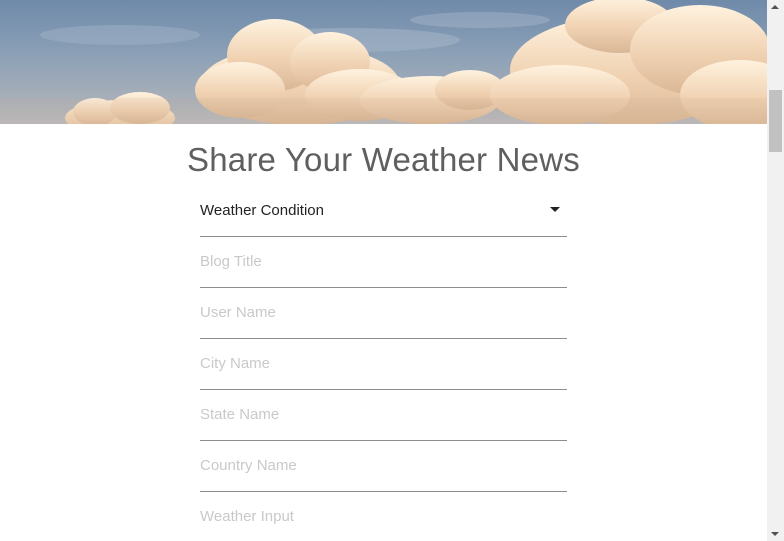 This screenshot has height=541, width=784. What do you see at coordinates (383, 159) in the screenshot?
I see `page-title: Share Your Weather News` at bounding box center [383, 159].